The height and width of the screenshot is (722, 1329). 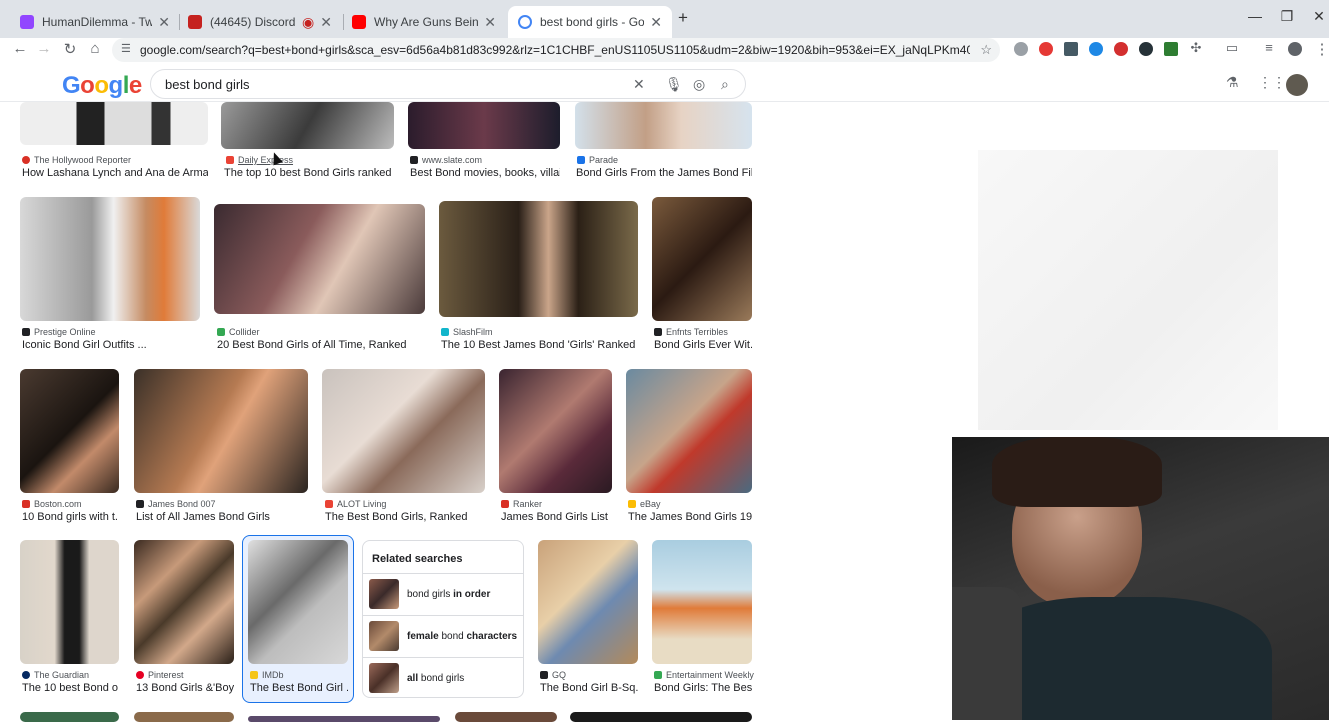 I want to click on account-avatar, so click(x=1297, y=85).